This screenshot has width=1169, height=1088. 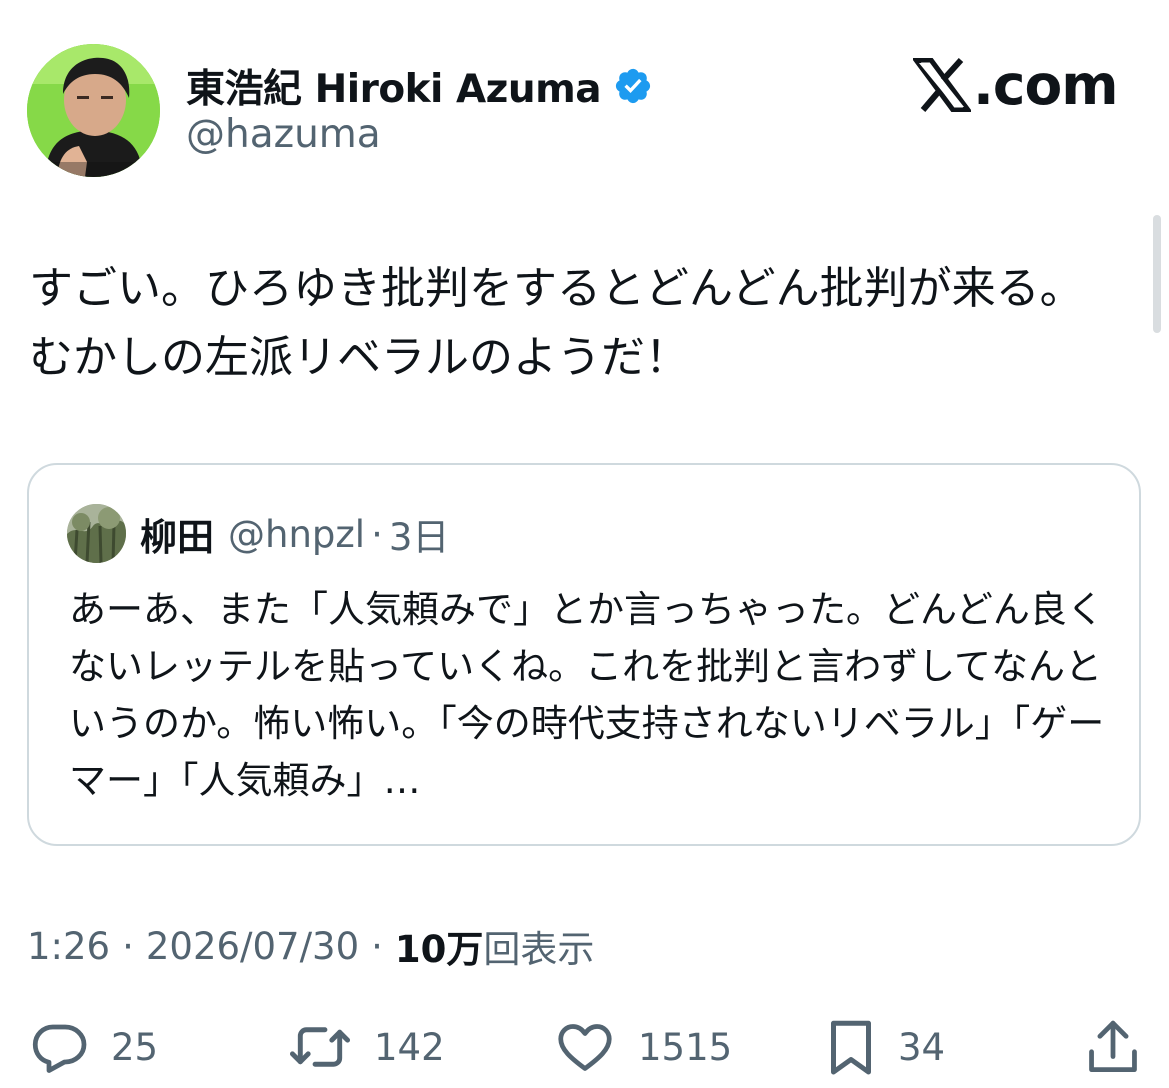 I want to click on quoted-tweet-time: 3日, so click(x=419, y=534).